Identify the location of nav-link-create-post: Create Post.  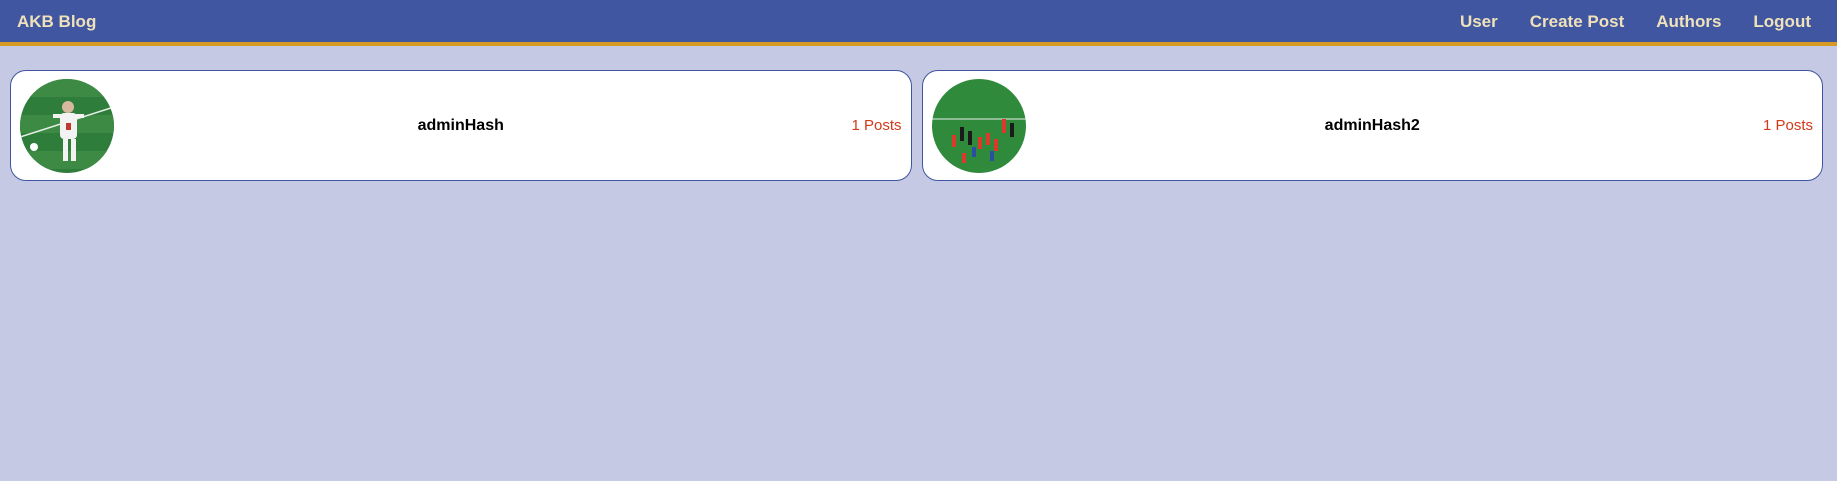
(1577, 21).